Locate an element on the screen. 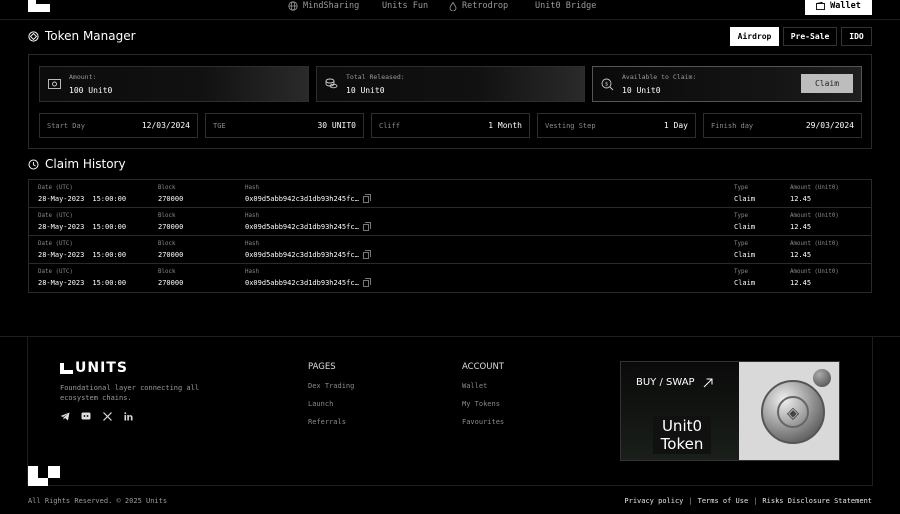 This screenshot has height=514, width=900. nav-item-units-fun: Units Fun is located at coordinates (405, 6).